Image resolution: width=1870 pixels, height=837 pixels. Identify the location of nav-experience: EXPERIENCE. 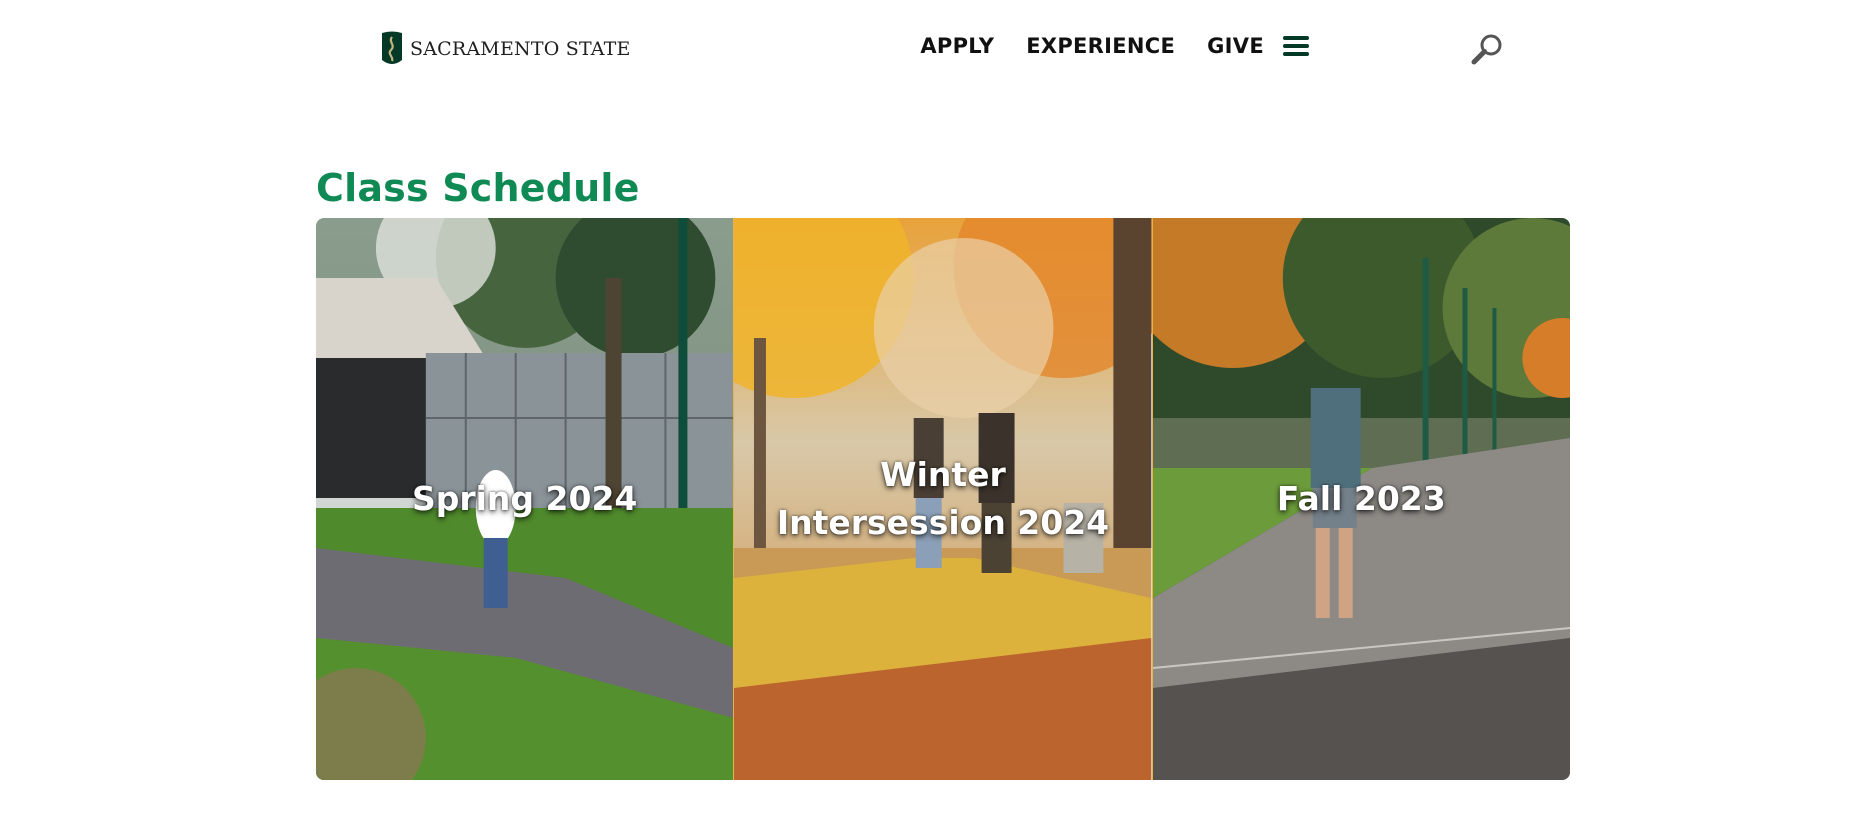
(1100, 46).